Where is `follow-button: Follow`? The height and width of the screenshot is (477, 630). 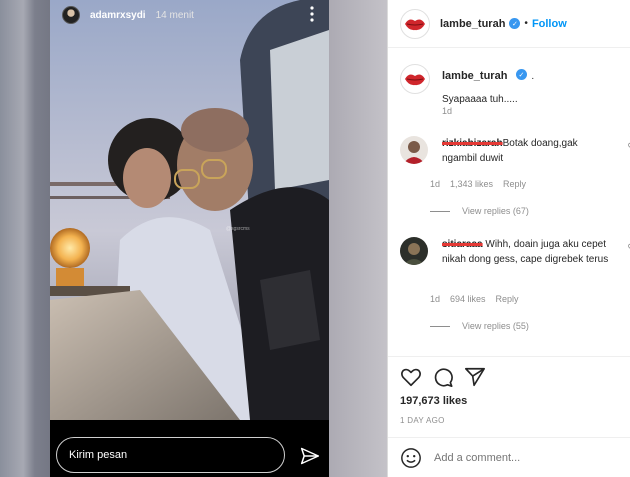
follow-button: Follow is located at coordinates (549, 24).